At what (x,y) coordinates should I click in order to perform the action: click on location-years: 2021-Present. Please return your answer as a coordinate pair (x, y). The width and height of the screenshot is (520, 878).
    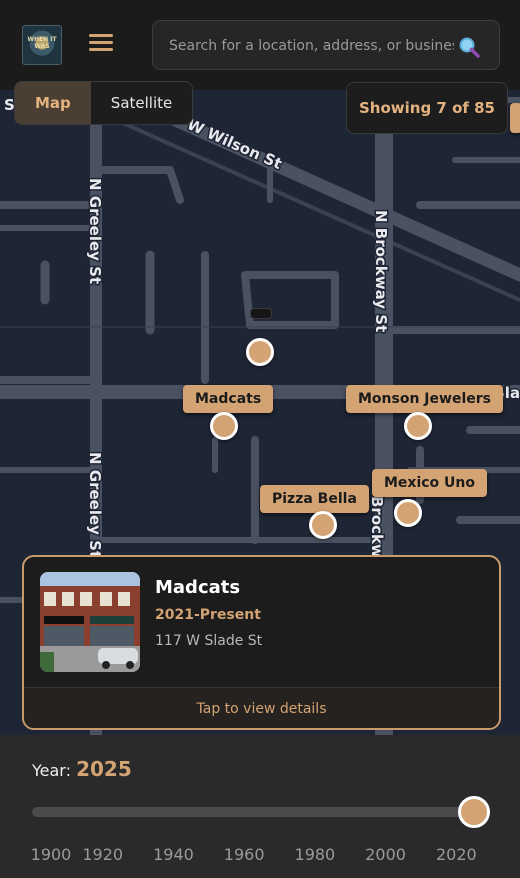
    Looking at the image, I should click on (208, 615).